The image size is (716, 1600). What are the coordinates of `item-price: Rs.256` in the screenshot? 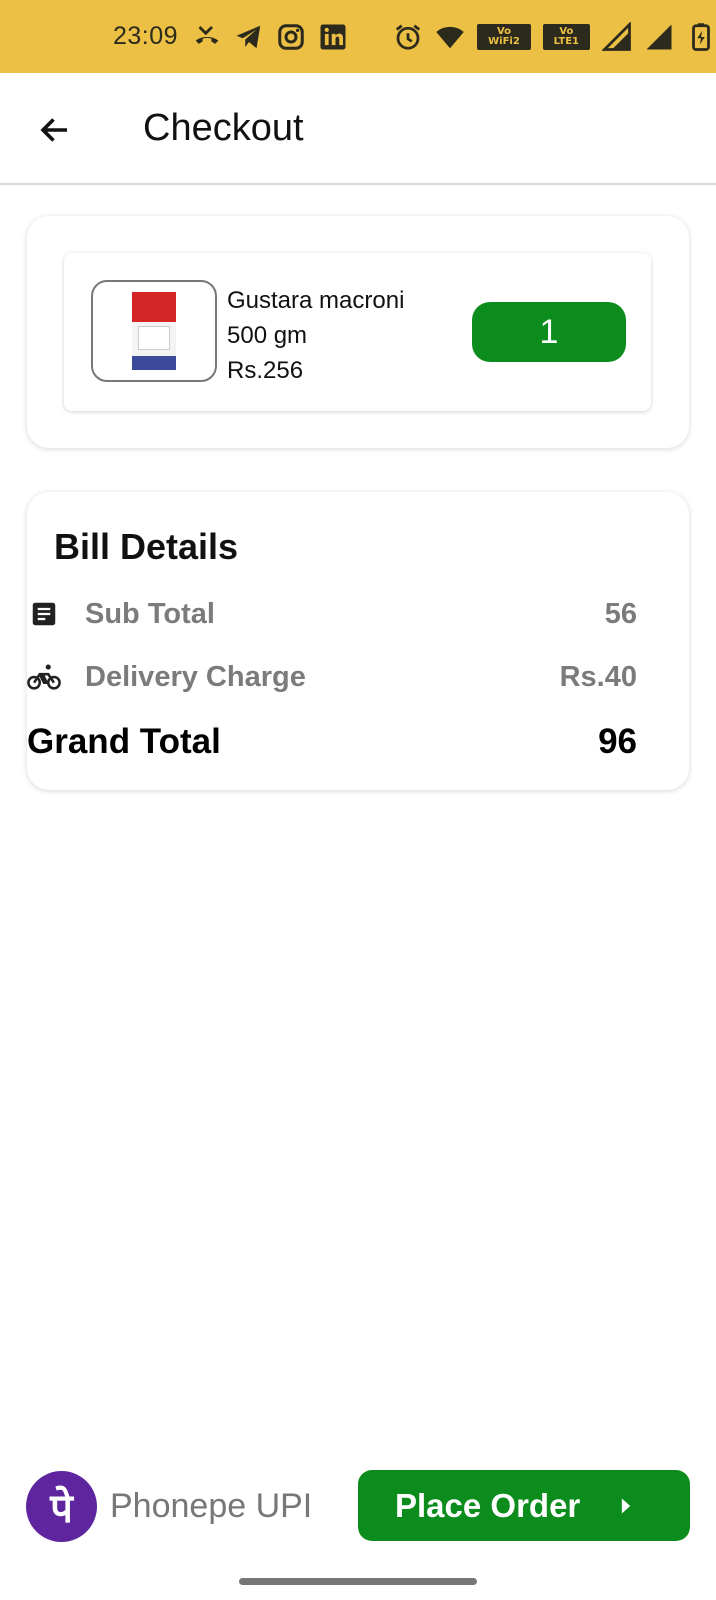 It's located at (265, 370).